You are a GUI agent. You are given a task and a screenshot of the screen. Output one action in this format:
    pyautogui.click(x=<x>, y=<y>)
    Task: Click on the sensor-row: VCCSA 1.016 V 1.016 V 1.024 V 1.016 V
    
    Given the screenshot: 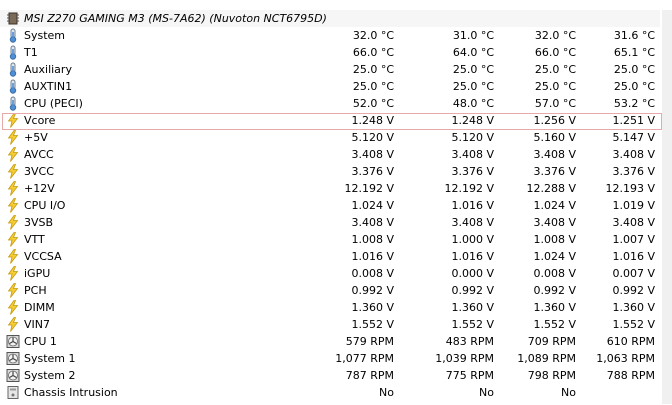 What is the action you would take?
    pyautogui.click(x=330, y=256)
    